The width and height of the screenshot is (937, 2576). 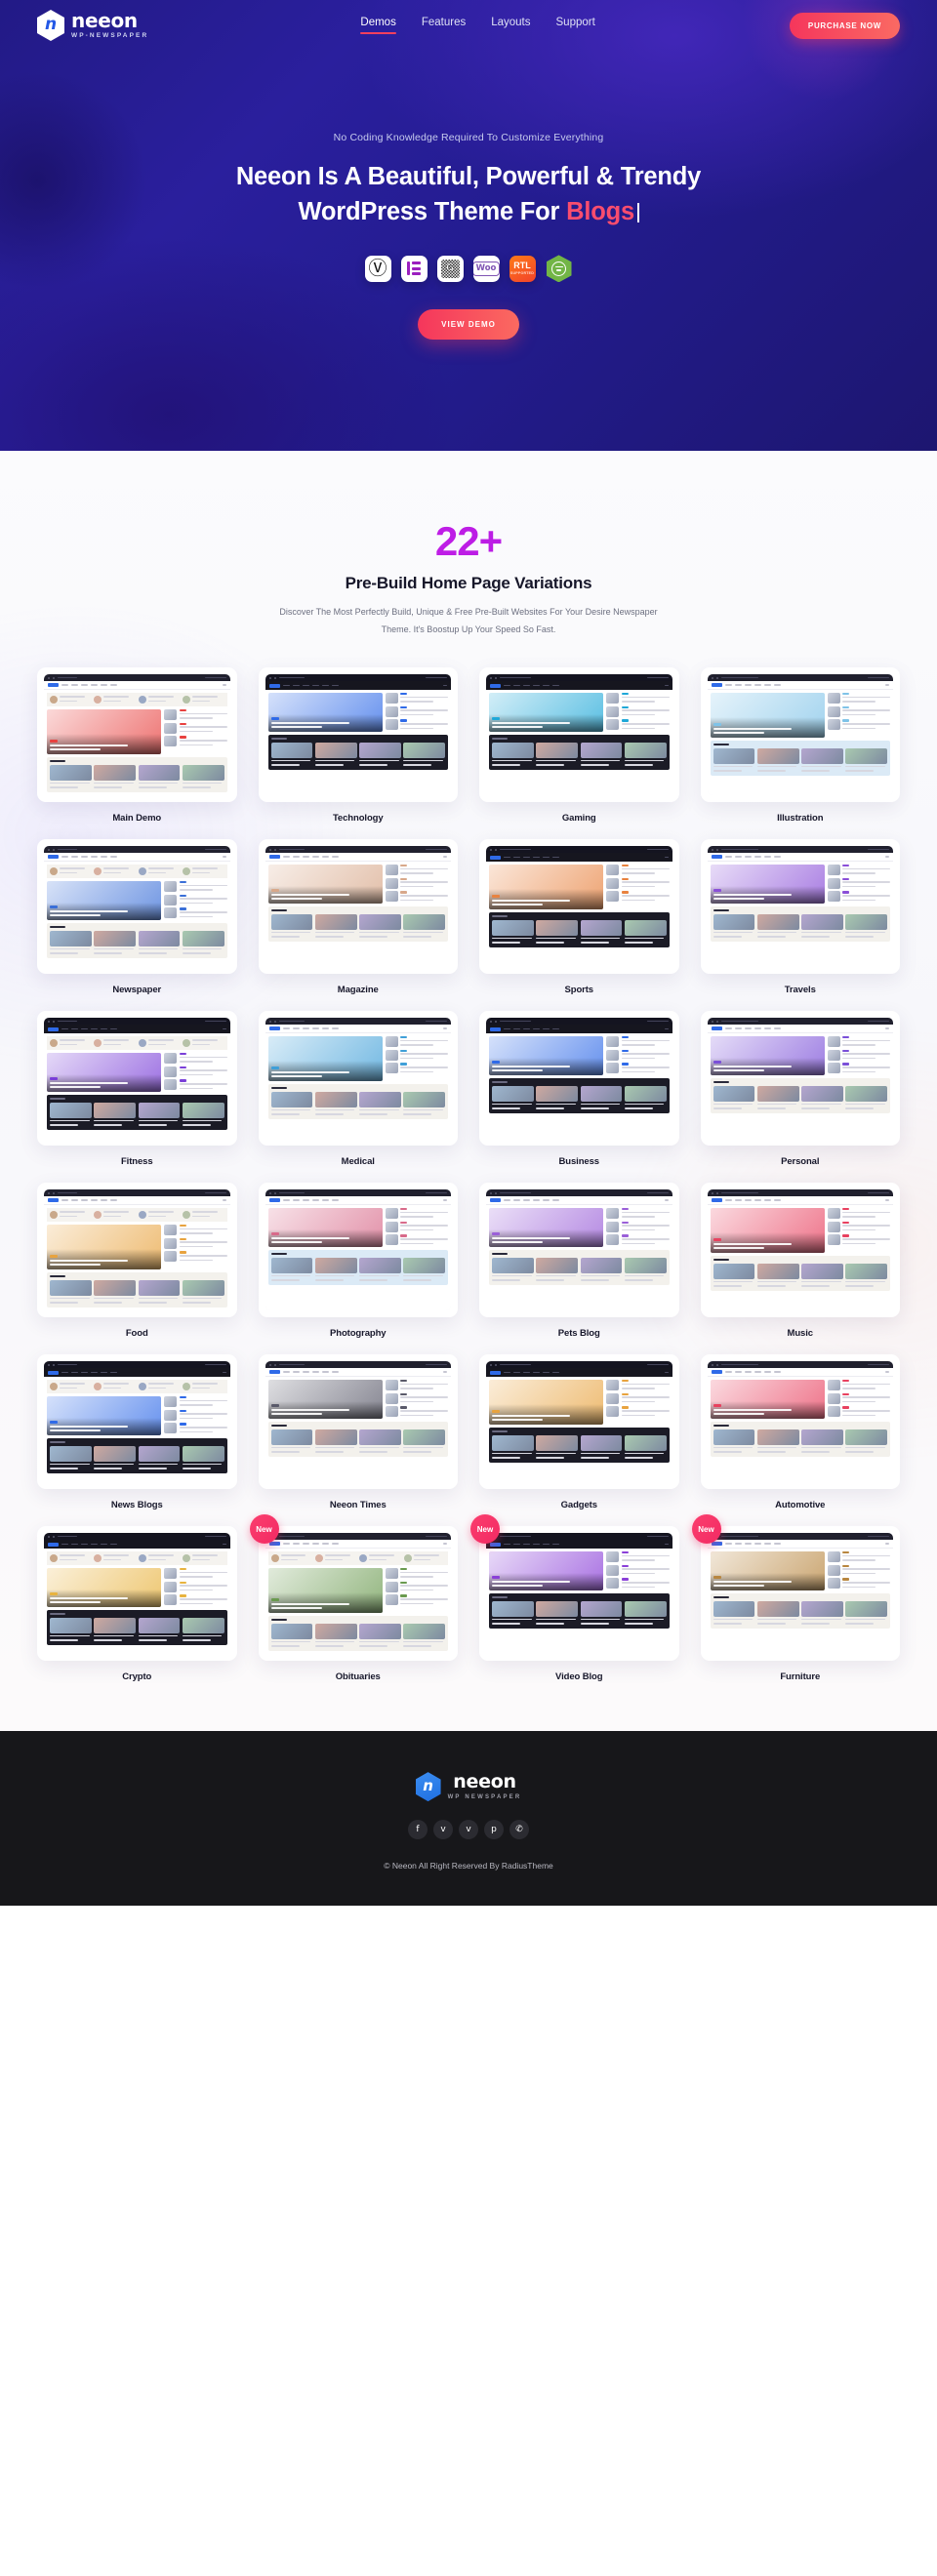 I want to click on demo-item: Business, so click(x=579, y=1089).